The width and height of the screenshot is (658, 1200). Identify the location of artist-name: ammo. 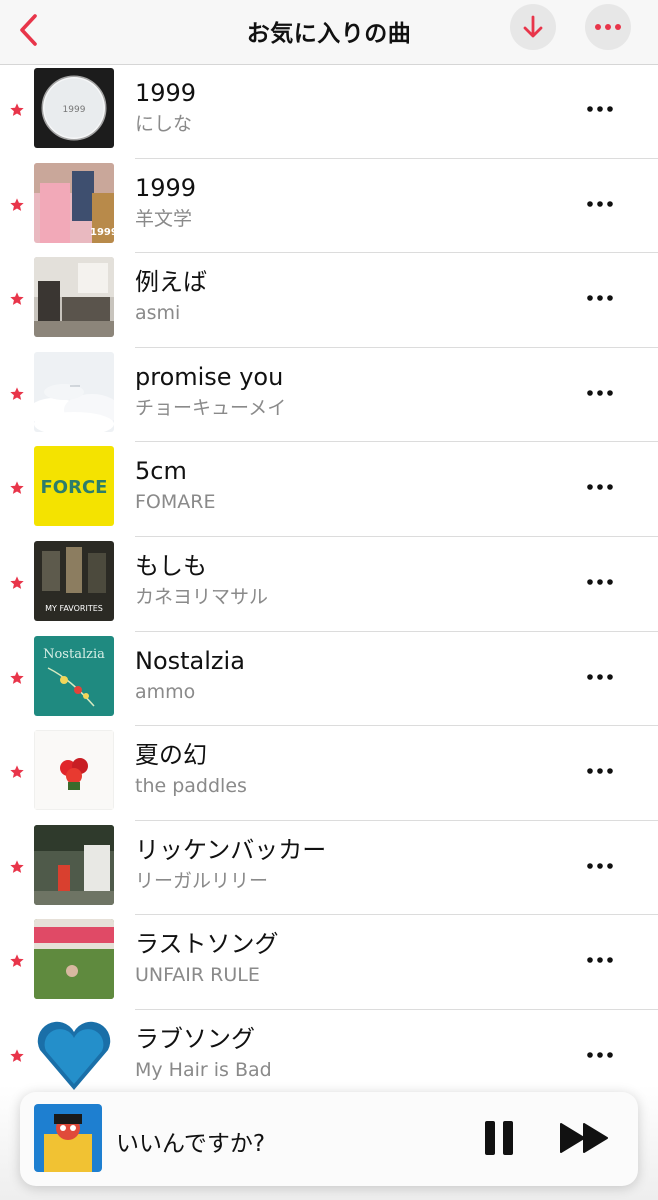
(165, 691).